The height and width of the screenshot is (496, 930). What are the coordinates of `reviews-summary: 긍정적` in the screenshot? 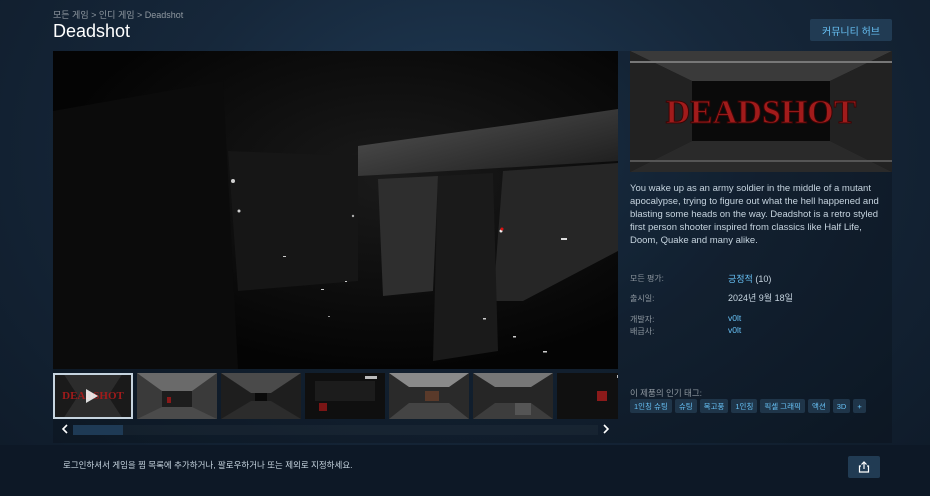 It's located at (740, 279).